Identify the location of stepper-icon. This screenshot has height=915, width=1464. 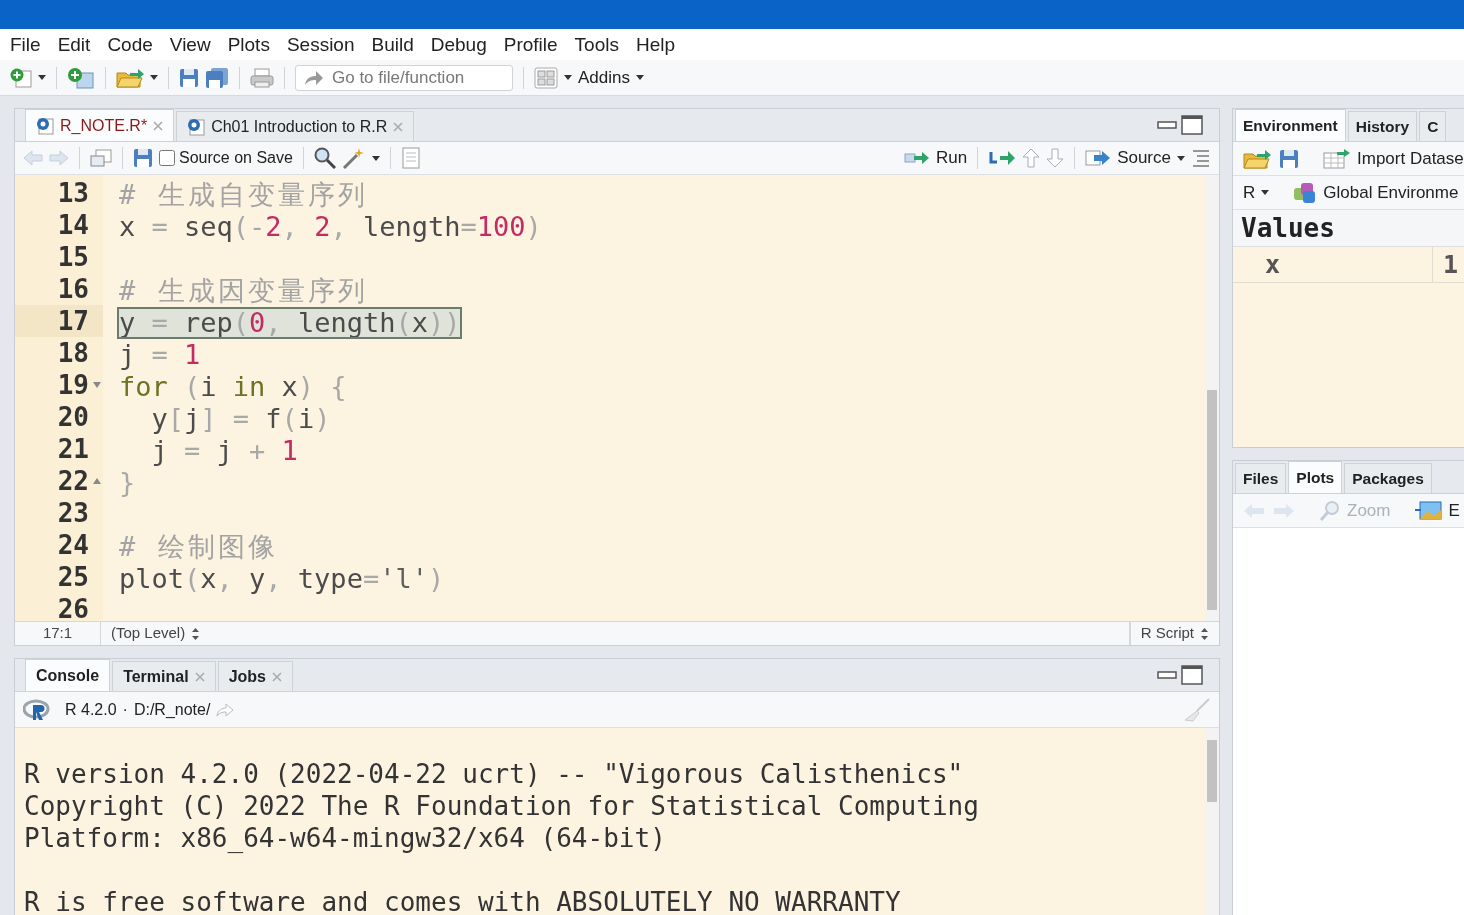
(196, 633).